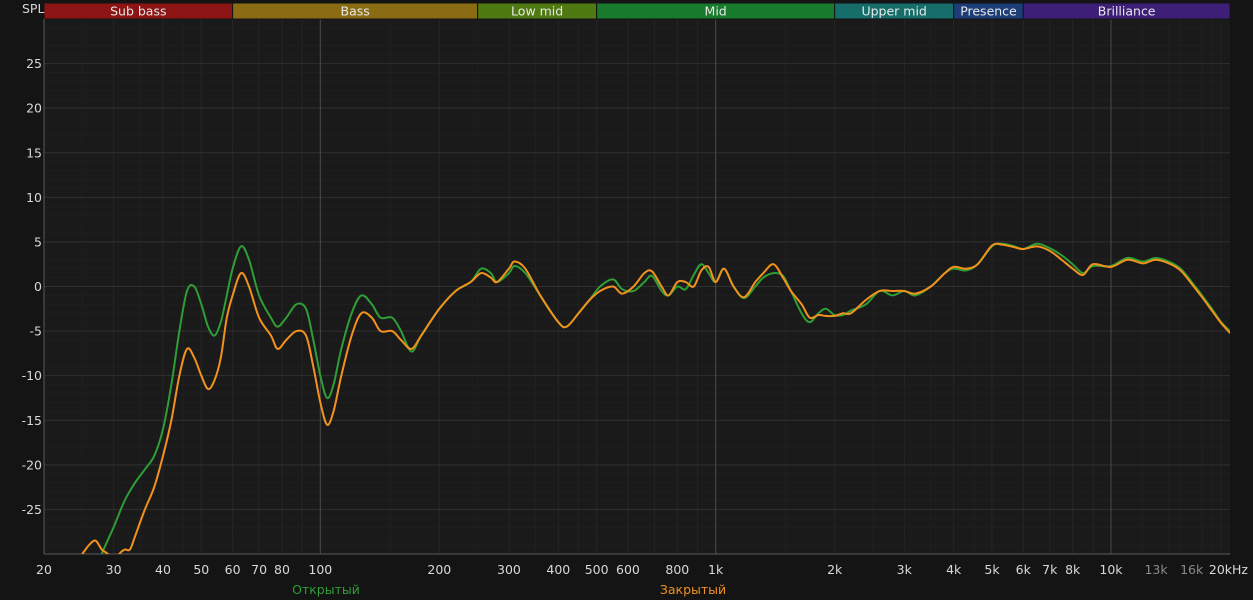 The width and height of the screenshot is (1253, 600). Describe the element at coordinates (716, 569) in the screenshot. I see `x-tick-label: 1k` at that location.